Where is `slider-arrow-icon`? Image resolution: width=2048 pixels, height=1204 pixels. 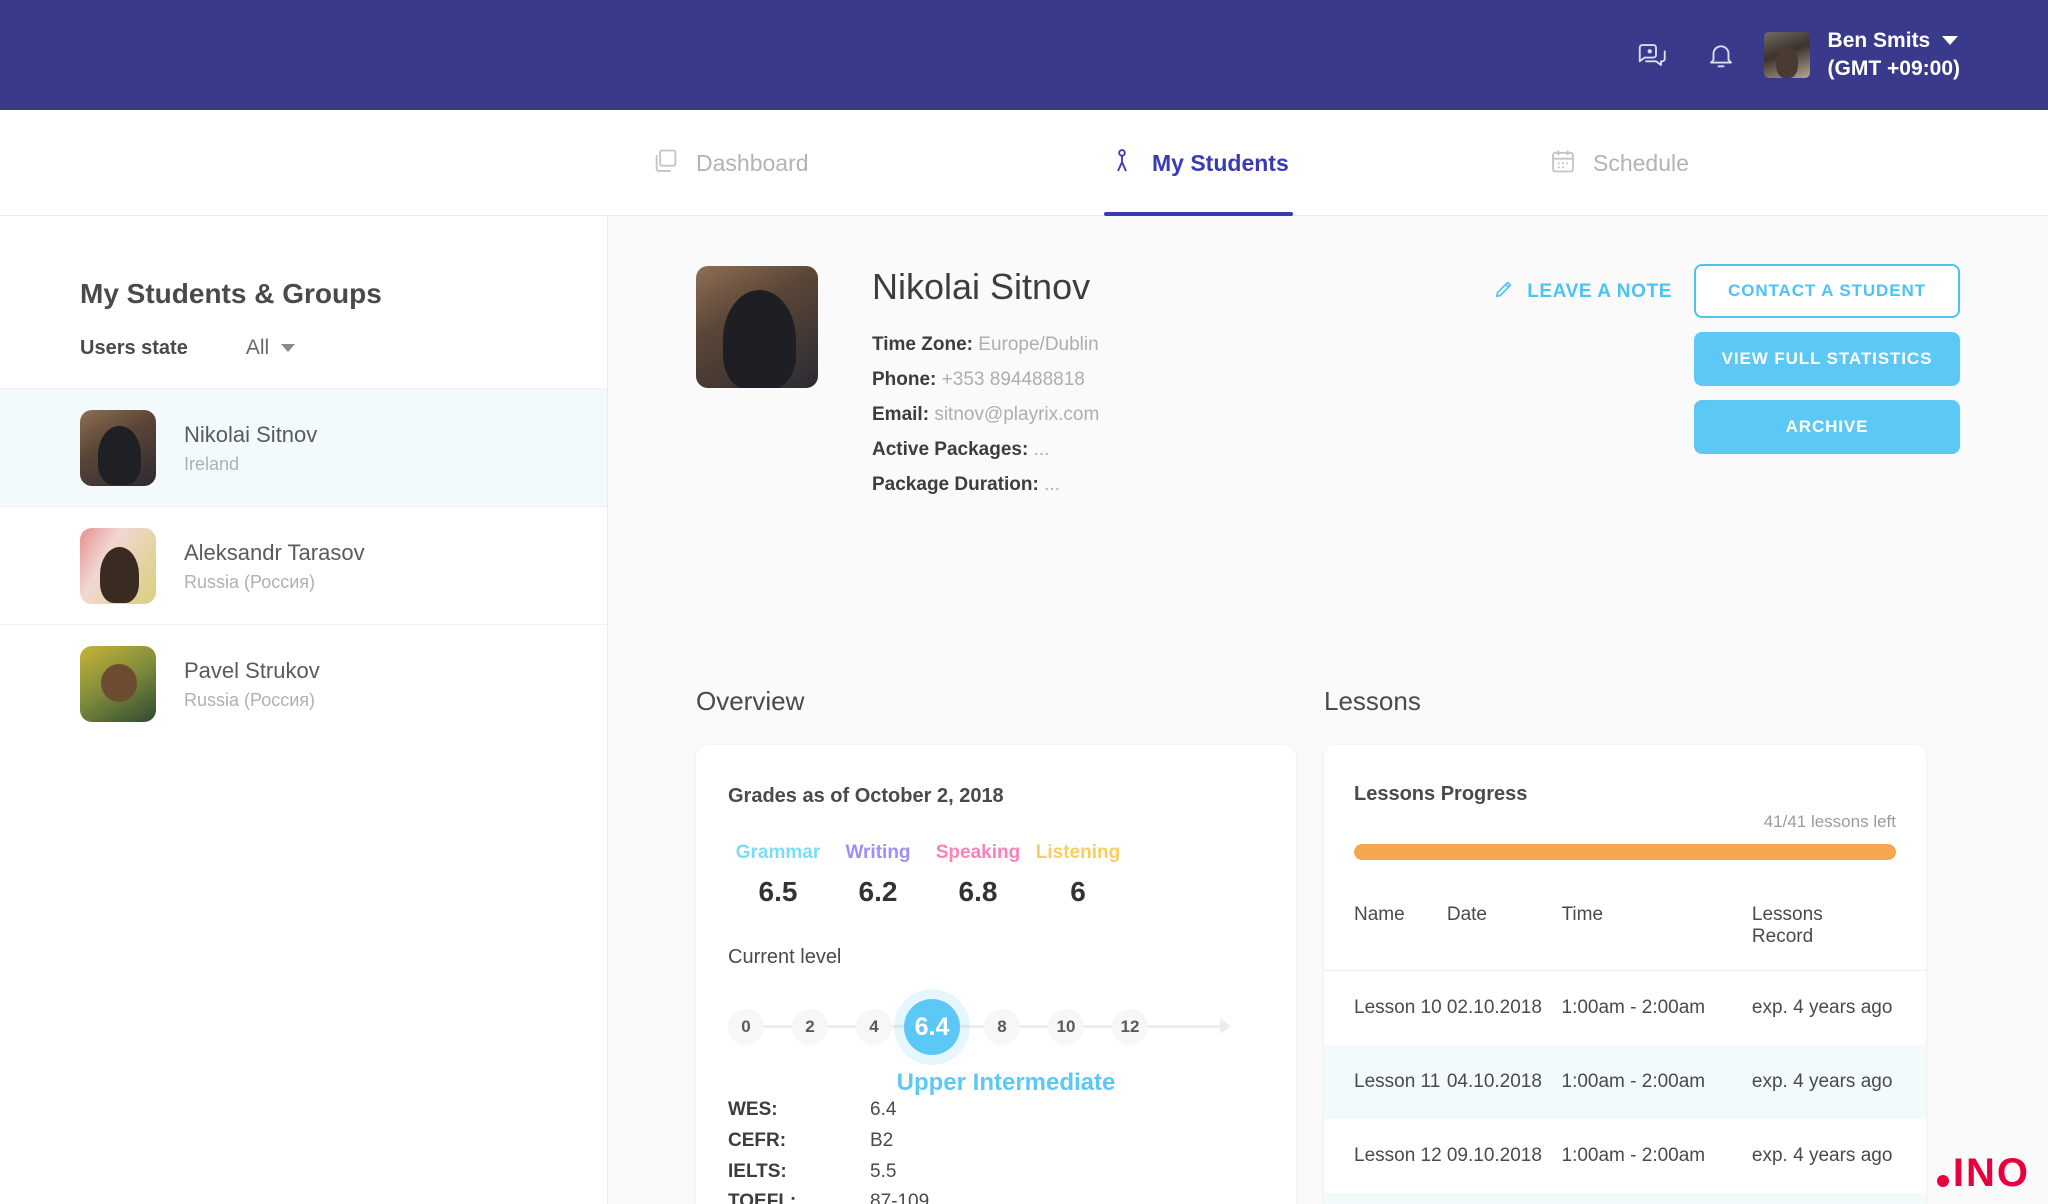
slider-arrow-icon is located at coordinates (1225, 1026).